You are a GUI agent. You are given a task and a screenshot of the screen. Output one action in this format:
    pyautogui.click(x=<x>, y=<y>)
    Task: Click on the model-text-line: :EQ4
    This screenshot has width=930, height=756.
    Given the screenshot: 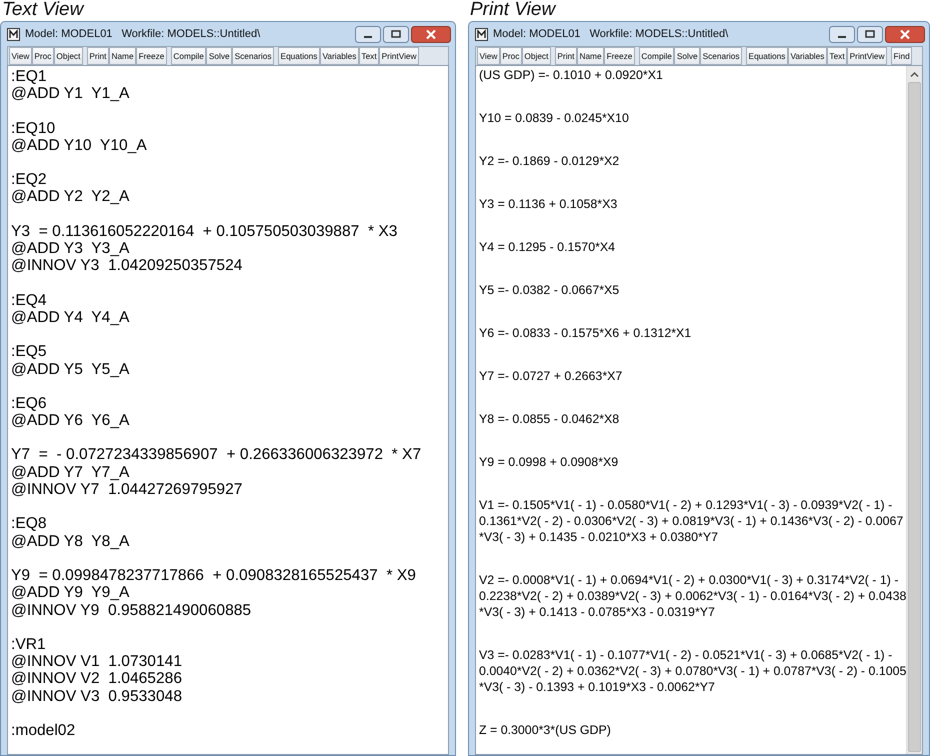 What is the action you would take?
    pyautogui.click(x=29, y=300)
    